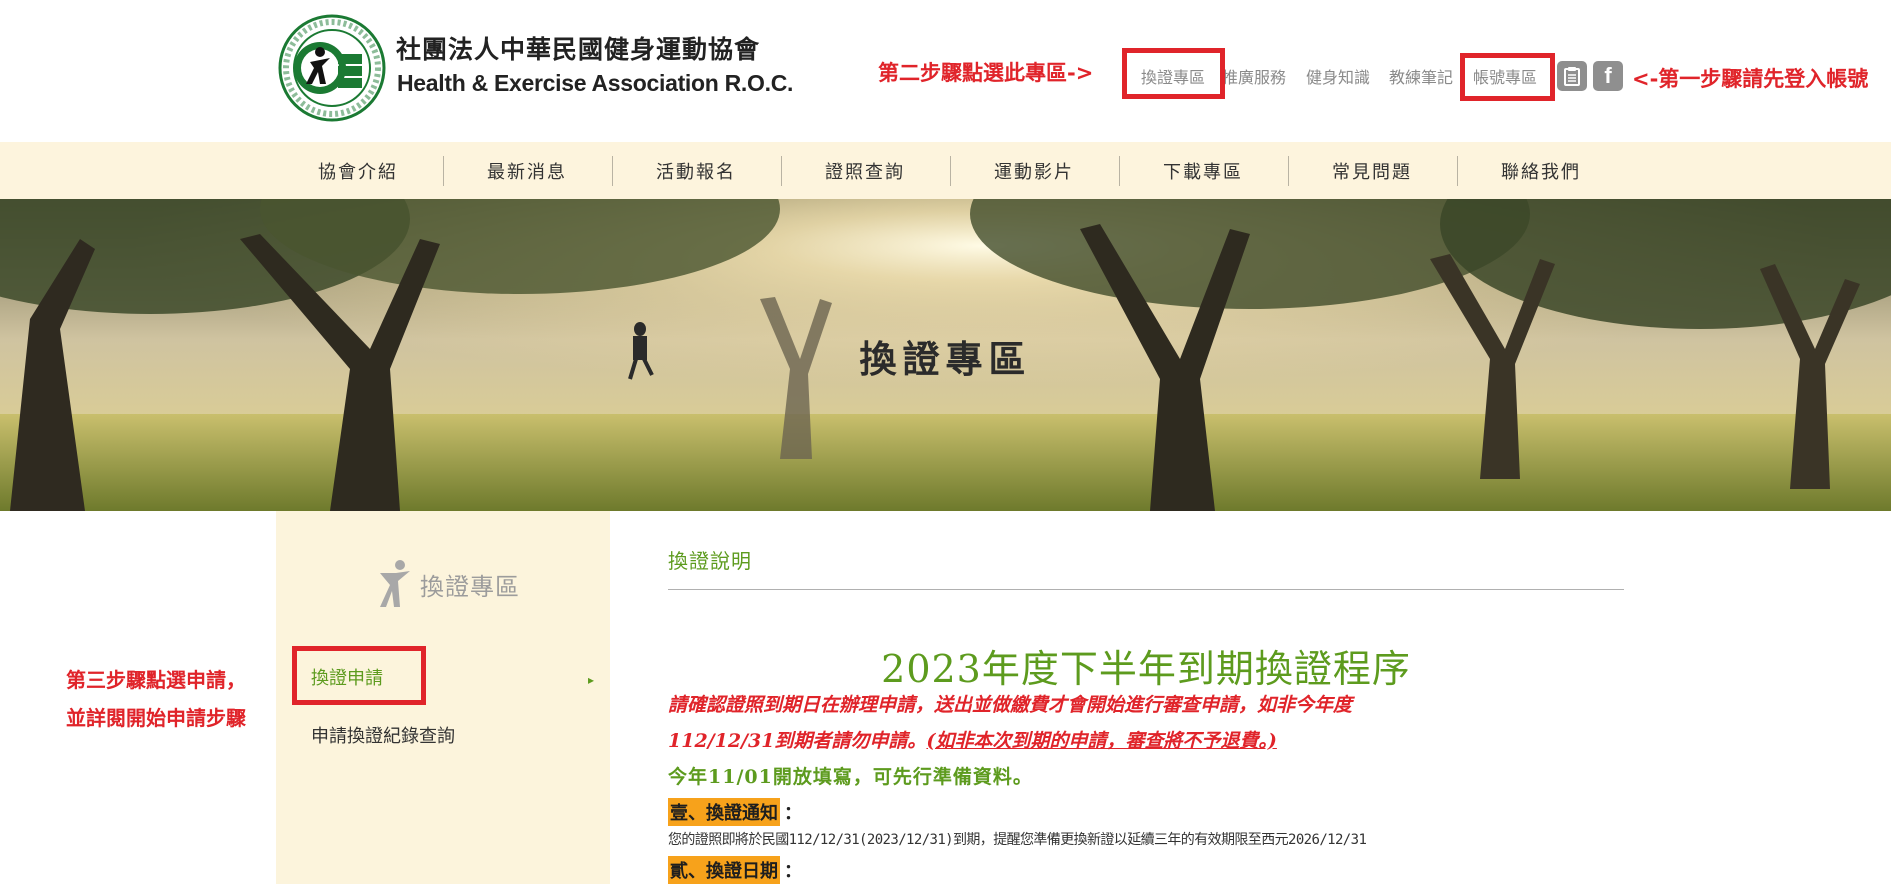 This screenshot has height=884, width=1891. I want to click on main-nav: 協會介紹 最新消息 活動報名 證照查詢 運動影片 下載專區 常見問題 聯絡我們, so click(945, 170).